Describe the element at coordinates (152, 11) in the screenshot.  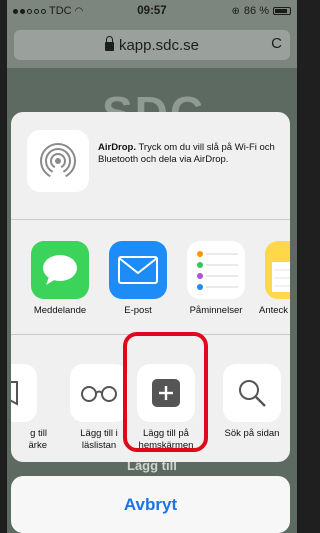
I see `status-bar: TDC ◠ 09:57 ⊕ 86 %` at that location.